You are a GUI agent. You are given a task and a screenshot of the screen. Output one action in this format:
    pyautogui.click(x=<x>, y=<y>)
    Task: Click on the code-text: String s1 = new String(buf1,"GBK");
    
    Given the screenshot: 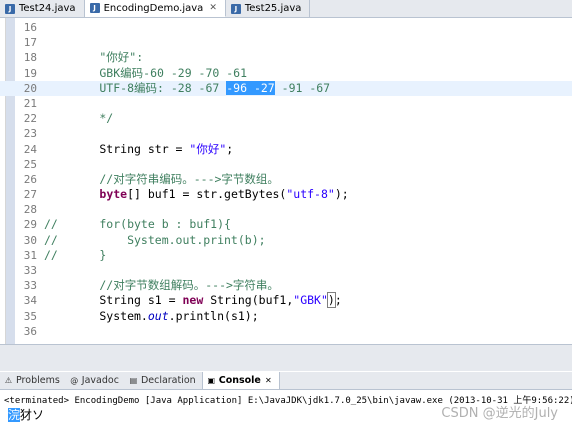 What is the action you would take?
    pyautogui.click(x=193, y=300)
    